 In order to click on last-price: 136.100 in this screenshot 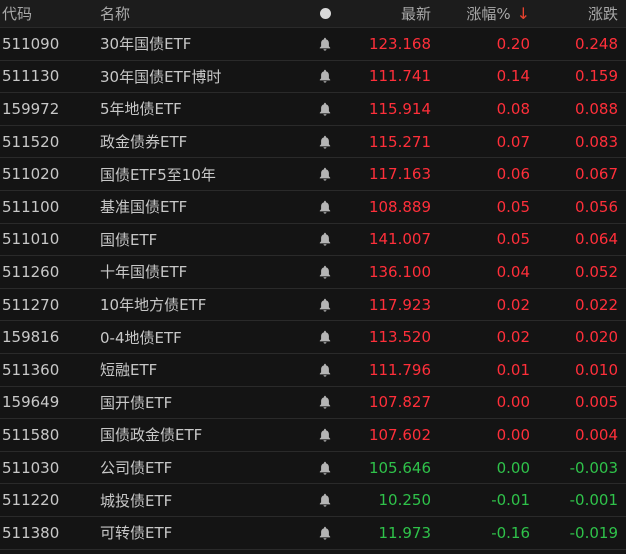, I will do `click(399, 271)`.